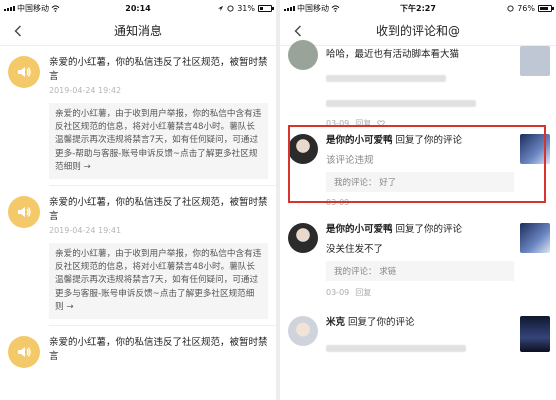 The height and width of the screenshot is (400, 556). Describe the element at coordinates (221, 8) in the screenshot. I see `location-icon` at that location.